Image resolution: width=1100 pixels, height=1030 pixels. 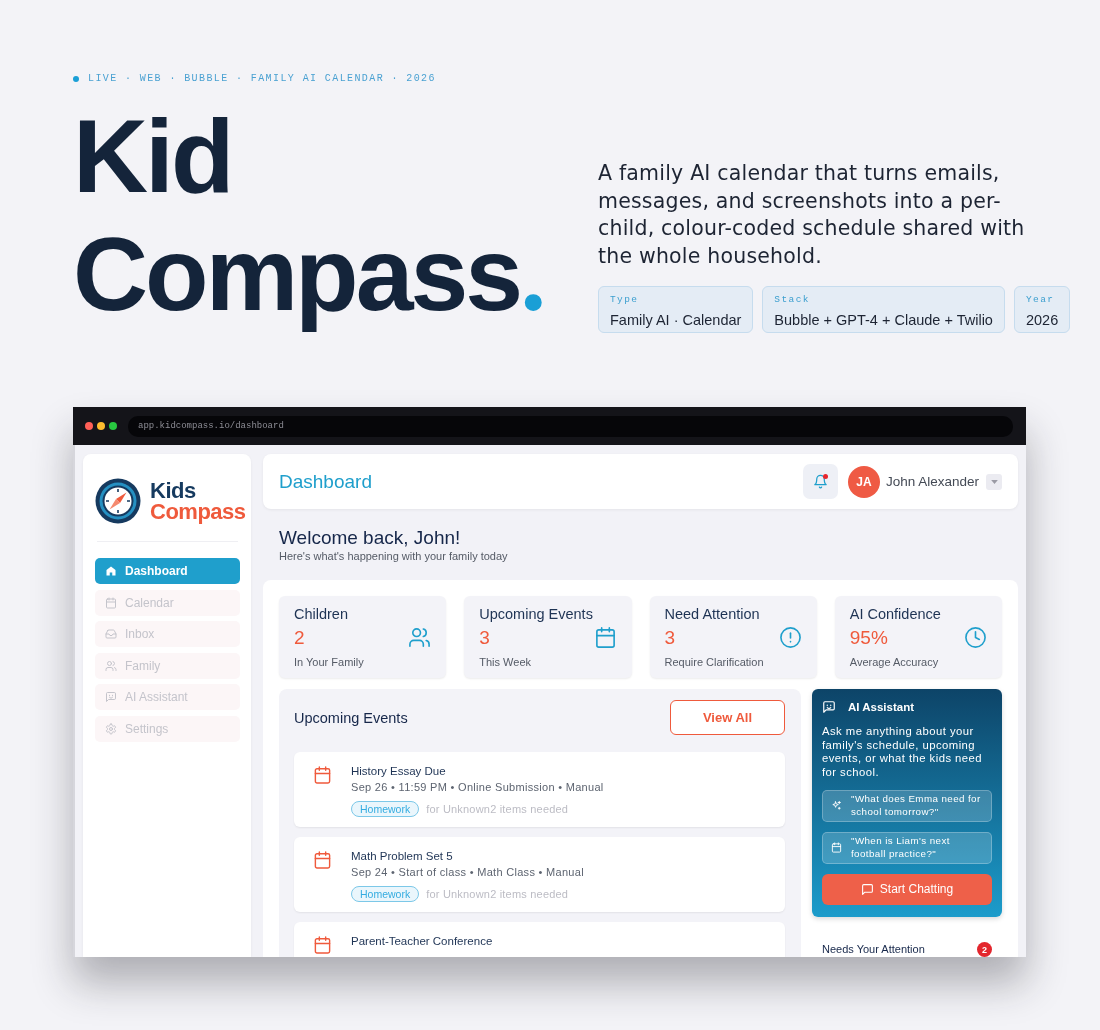 What do you see at coordinates (399, 771) in the screenshot?
I see `event-title: History Essay Due` at bounding box center [399, 771].